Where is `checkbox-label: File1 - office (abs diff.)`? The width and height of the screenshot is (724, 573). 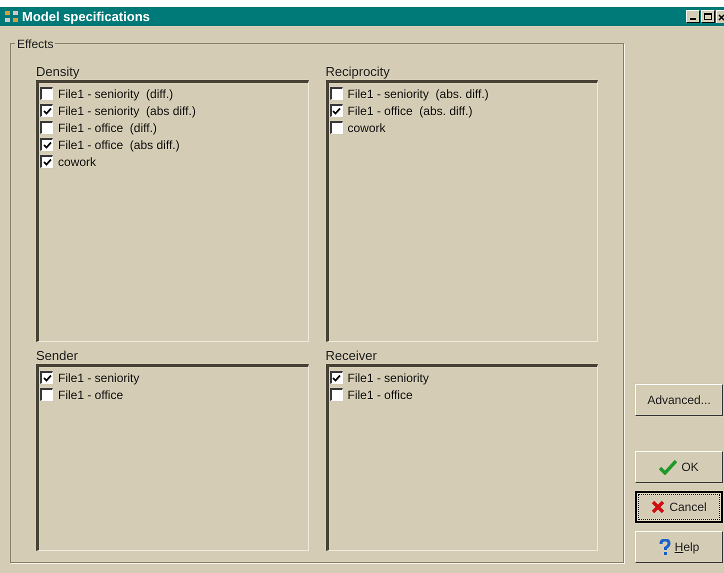 checkbox-label: File1 - office (abs diff.) is located at coordinates (119, 145).